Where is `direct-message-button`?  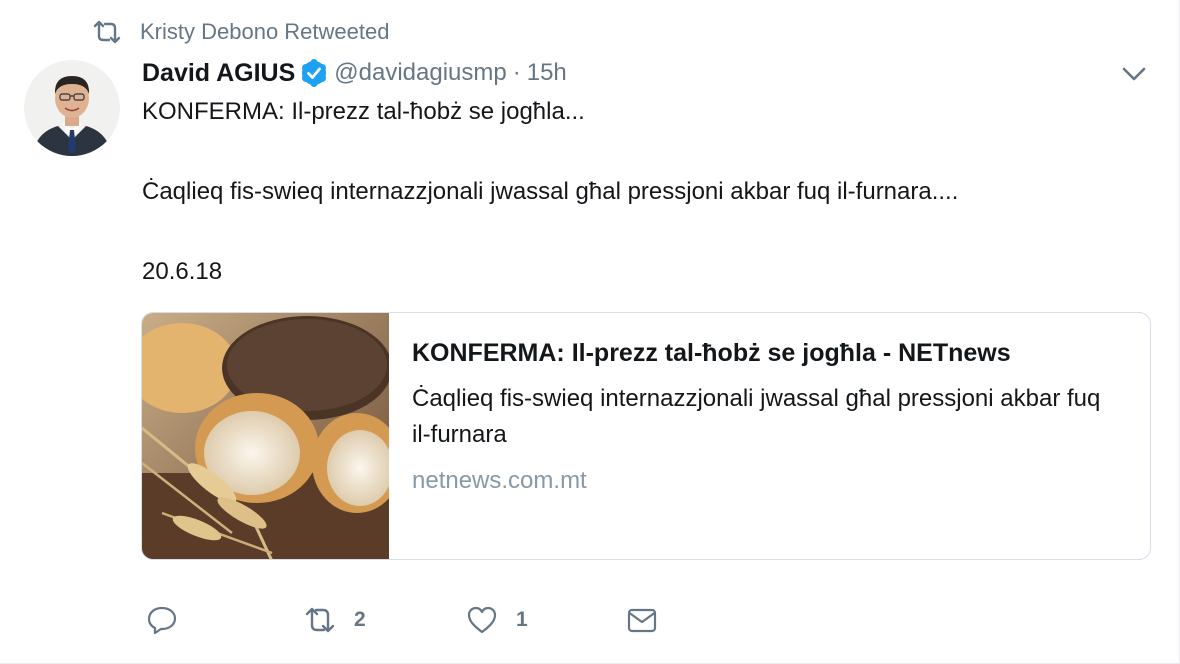 direct-message-button is located at coordinates (642, 620).